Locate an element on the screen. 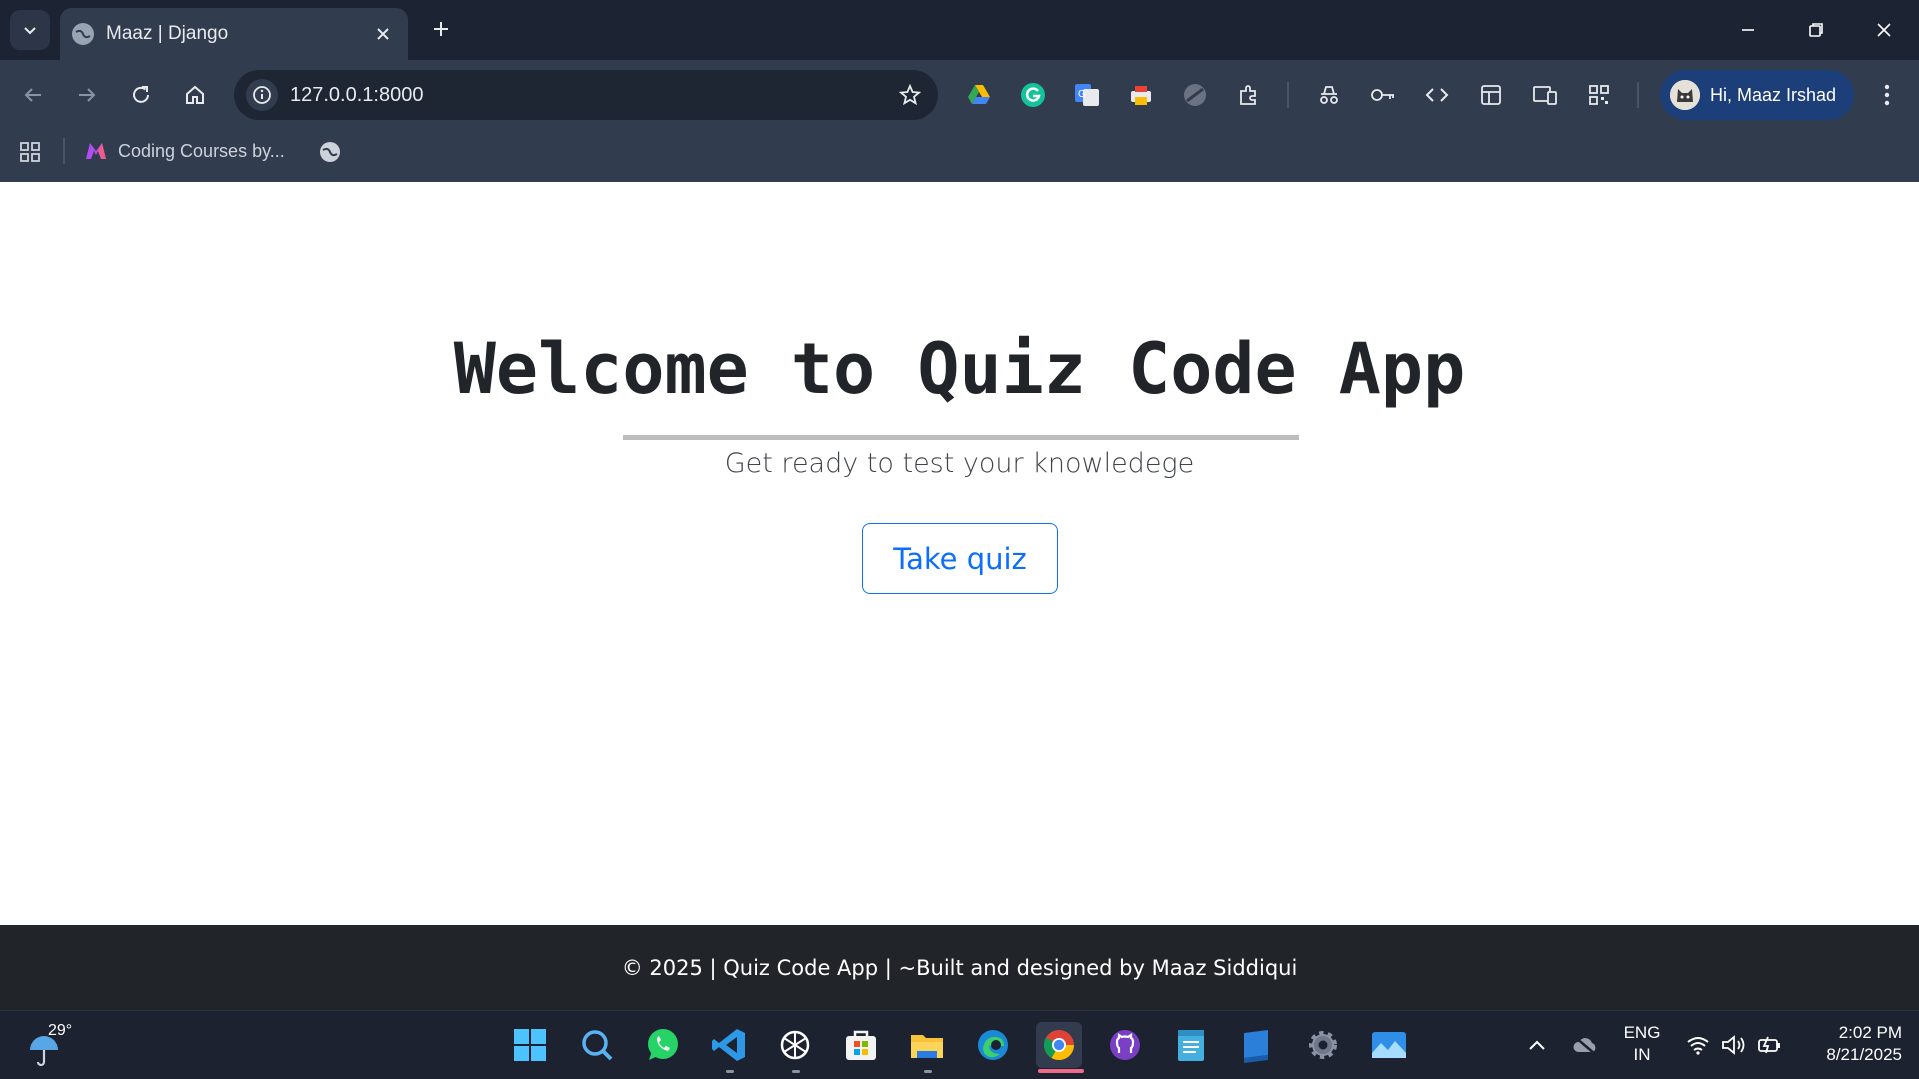 The height and width of the screenshot is (1079, 1919). show-hidden-icons-button is located at coordinates (1537, 1045).